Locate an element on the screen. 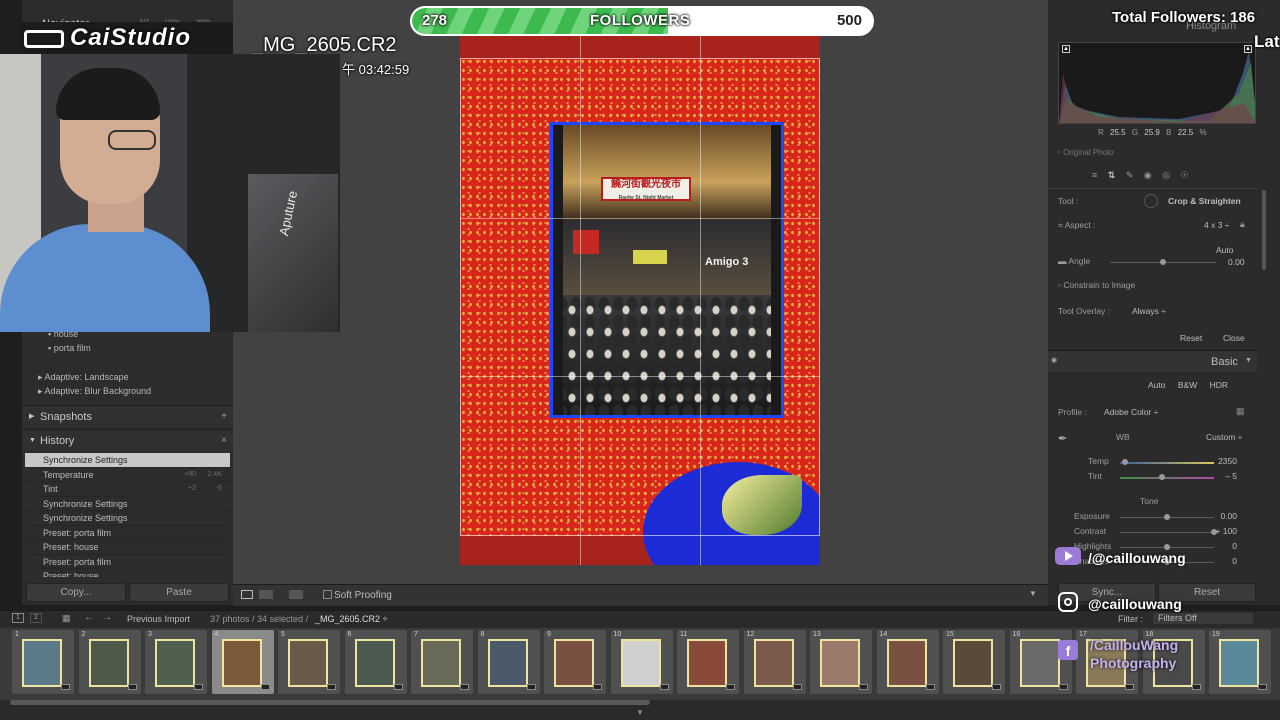  add-snapshot-icon: + is located at coordinates (224, 417).